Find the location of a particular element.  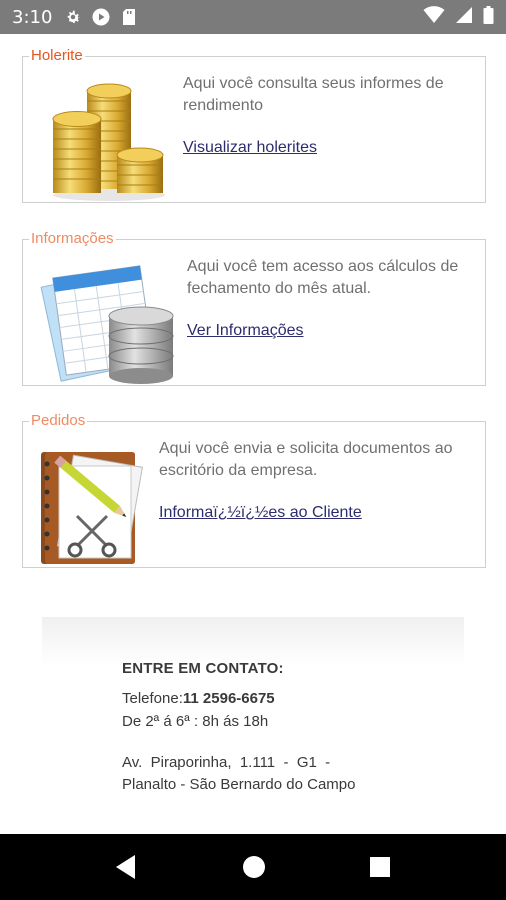

ver-informacoes-link: Ver Informações is located at coordinates (245, 331).